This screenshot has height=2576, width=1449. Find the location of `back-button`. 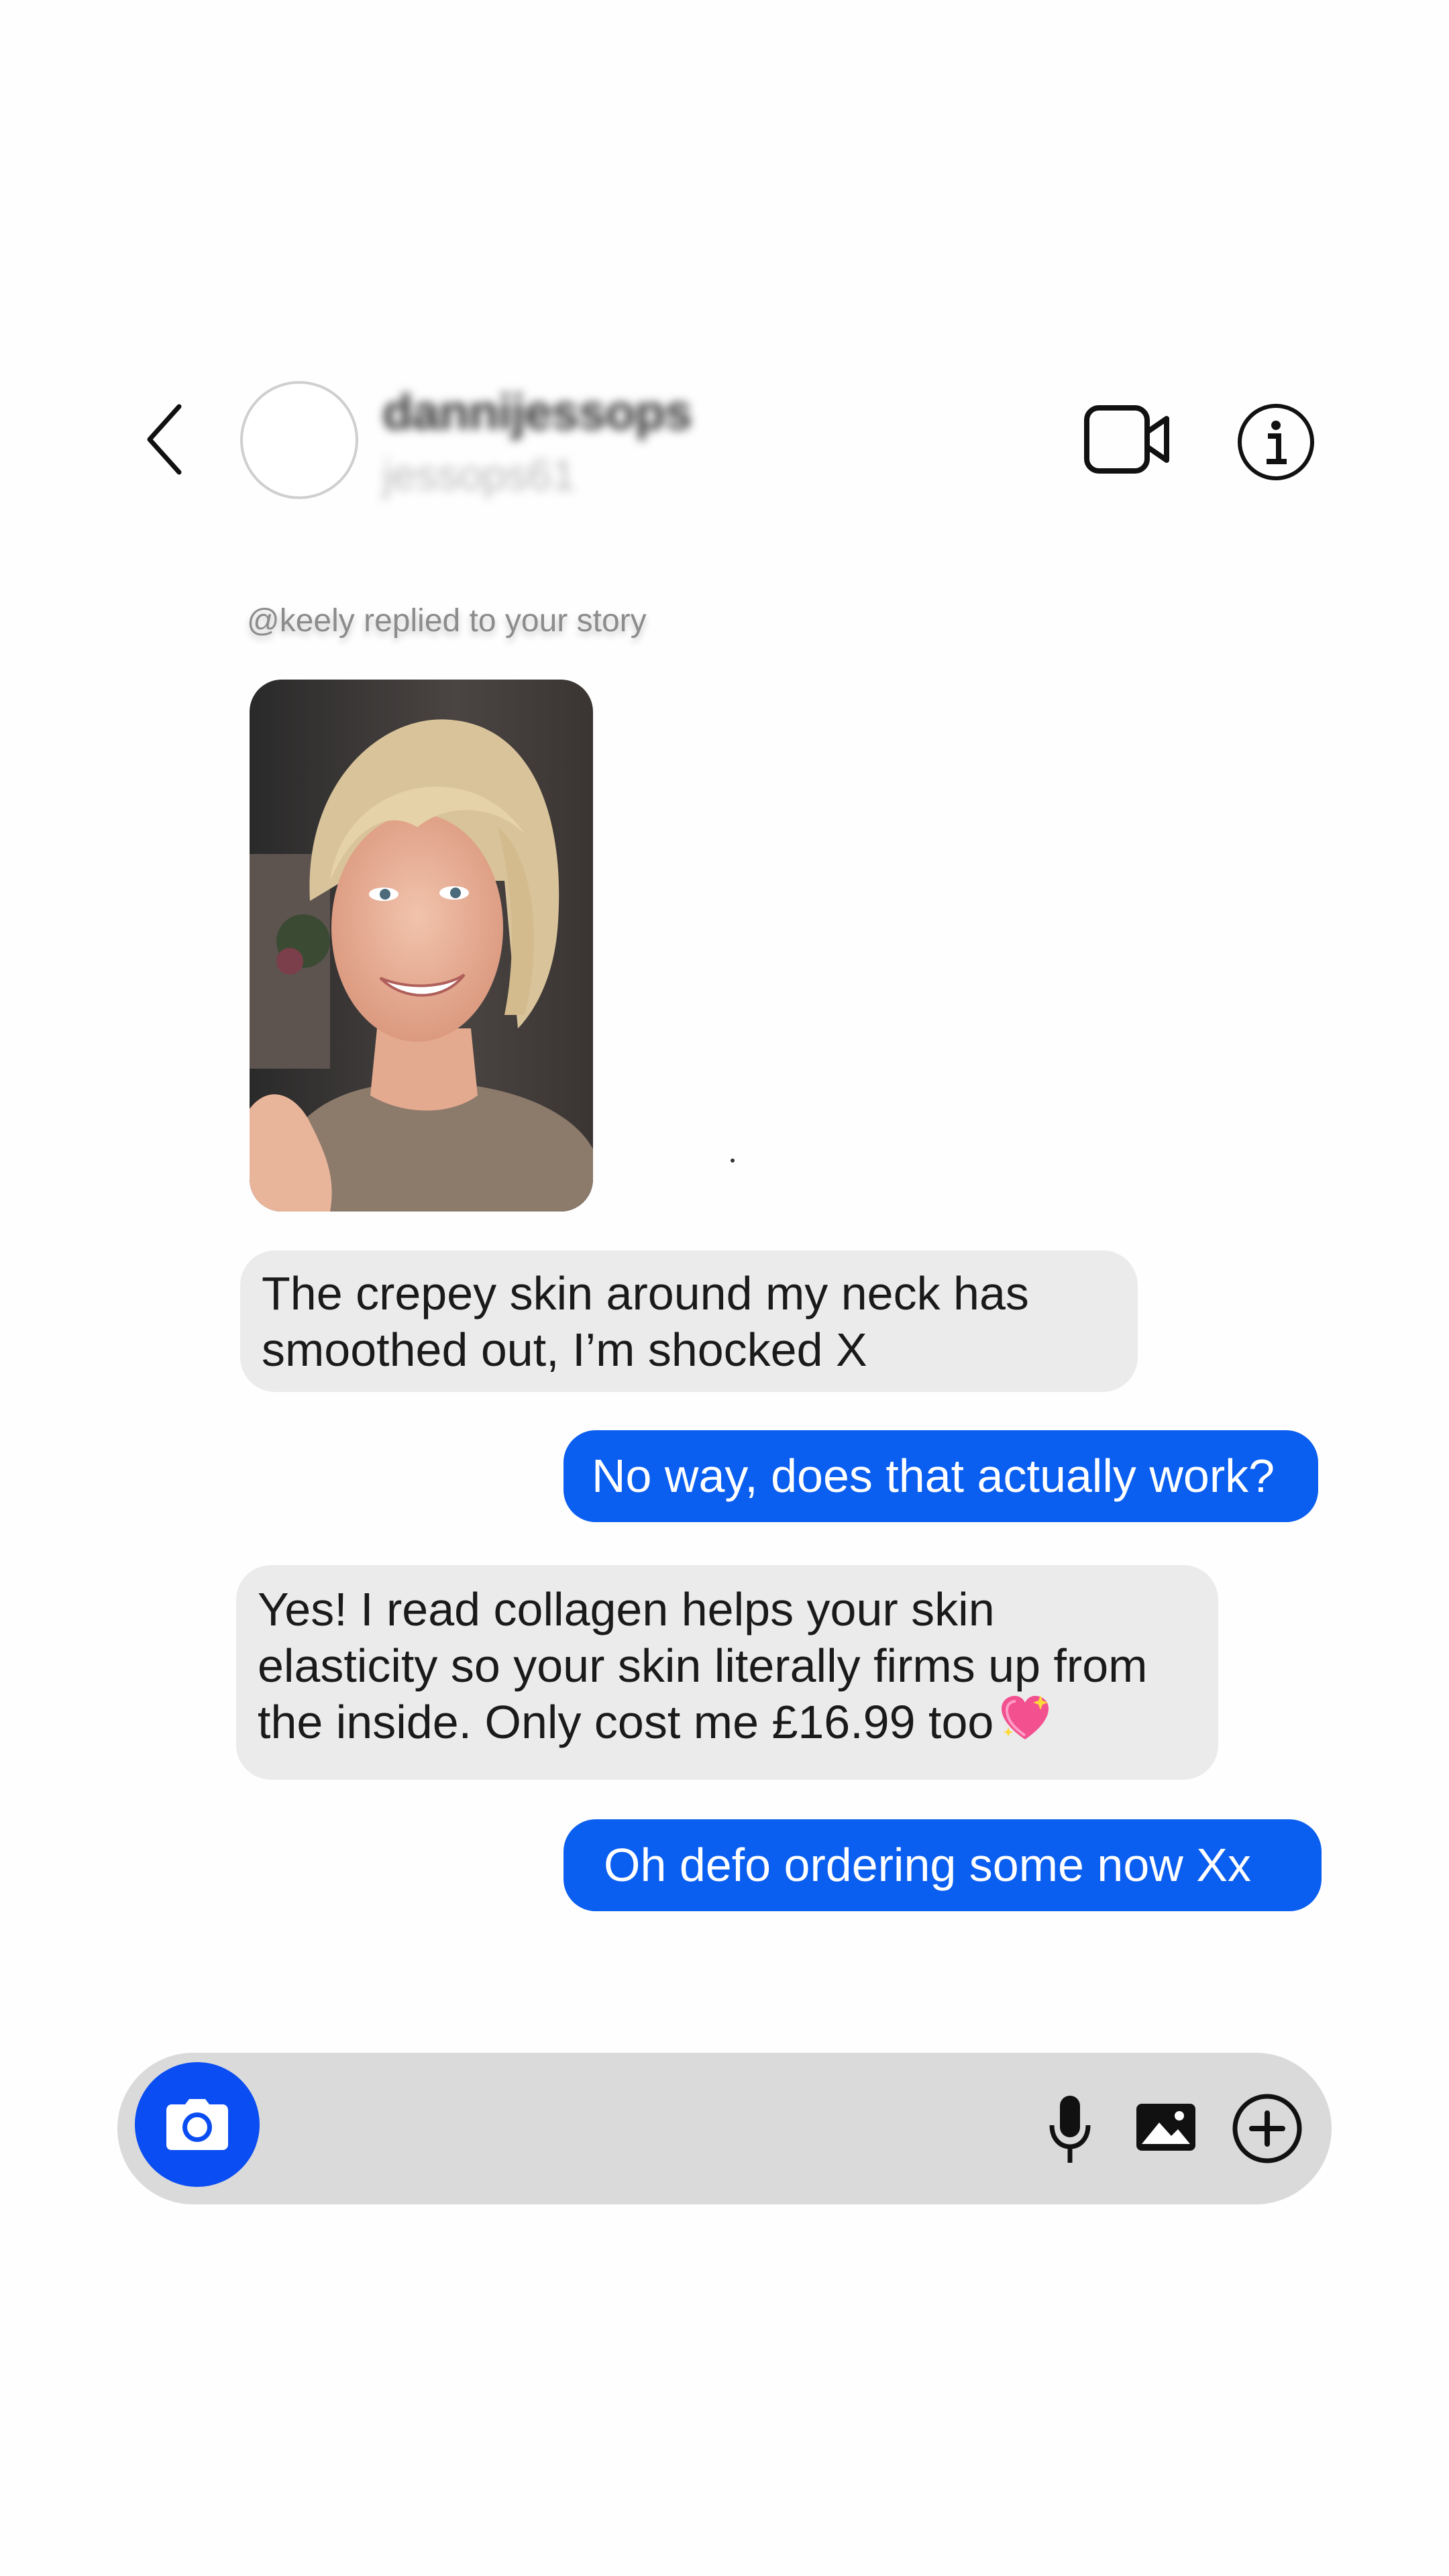

back-button is located at coordinates (164, 439).